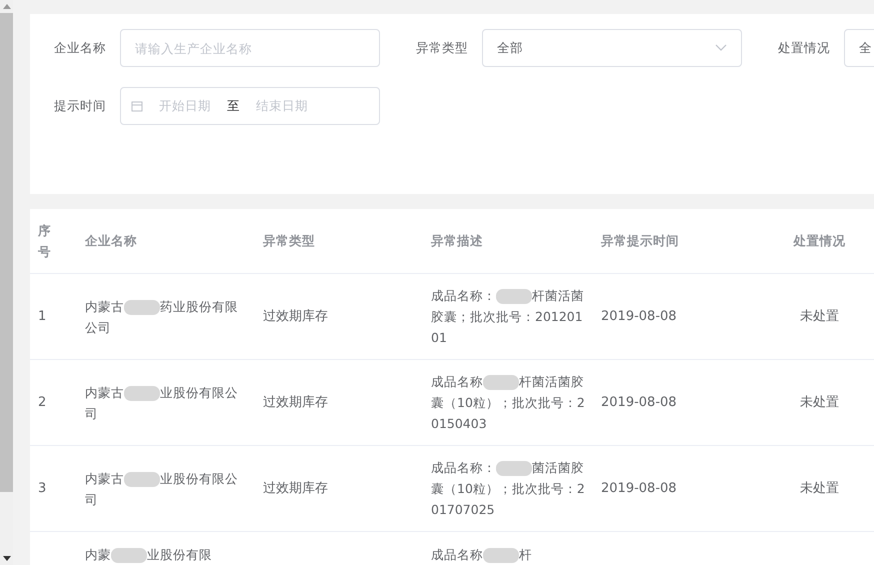 The width and height of the screenshot is (874, 565). I want to click on table-cell-text: 内蒙古 药业股份有限公司, so click(162, 317).